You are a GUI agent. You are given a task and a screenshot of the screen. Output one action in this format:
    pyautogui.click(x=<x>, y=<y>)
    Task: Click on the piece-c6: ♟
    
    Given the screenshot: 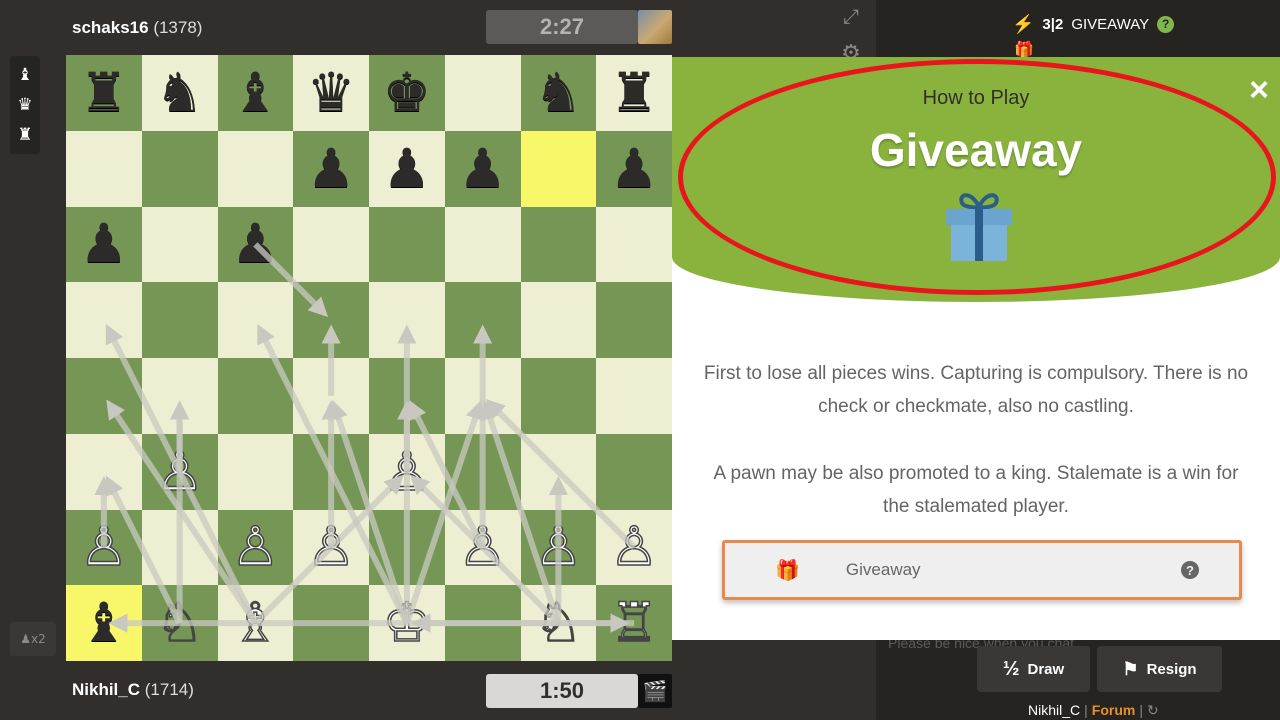 What is the action you would take?
    pyautogui.click(x=255, y=244)
    